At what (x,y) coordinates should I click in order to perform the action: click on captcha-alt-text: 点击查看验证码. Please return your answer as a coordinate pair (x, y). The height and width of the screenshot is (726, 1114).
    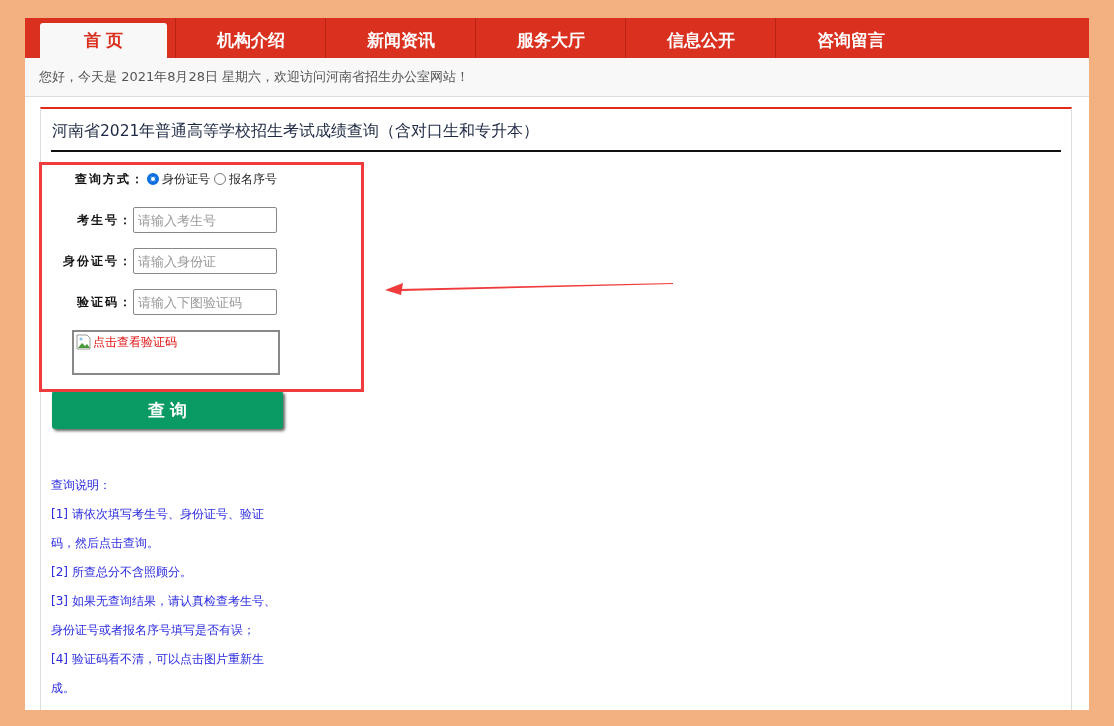
    Looking at the image, I should click on (135, 342).